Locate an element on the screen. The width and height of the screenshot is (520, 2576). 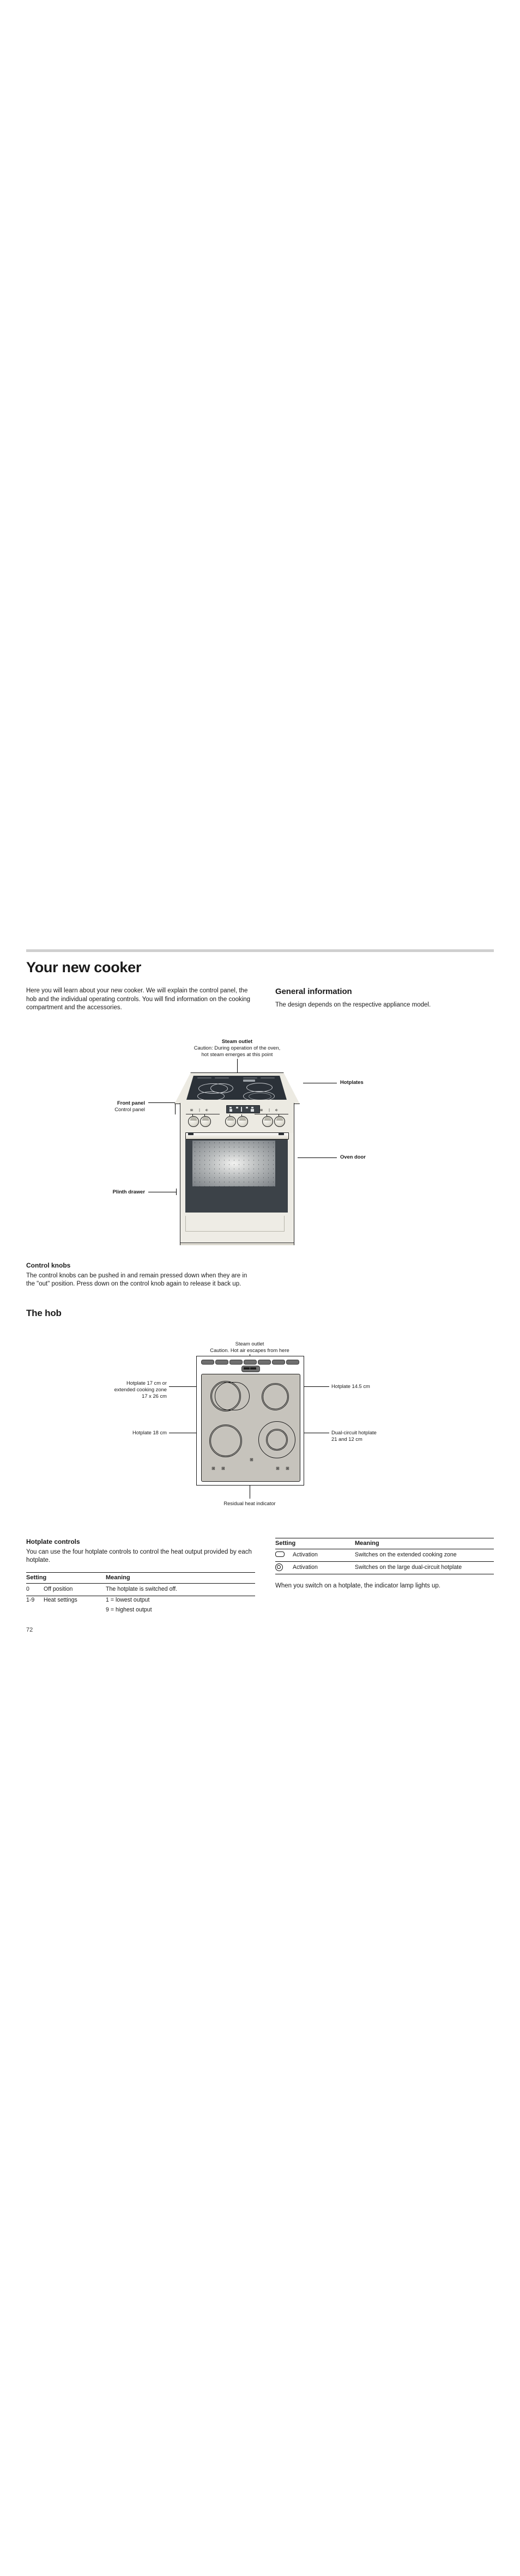
steam-outlet-leader is located at coordinates (237, 1065).